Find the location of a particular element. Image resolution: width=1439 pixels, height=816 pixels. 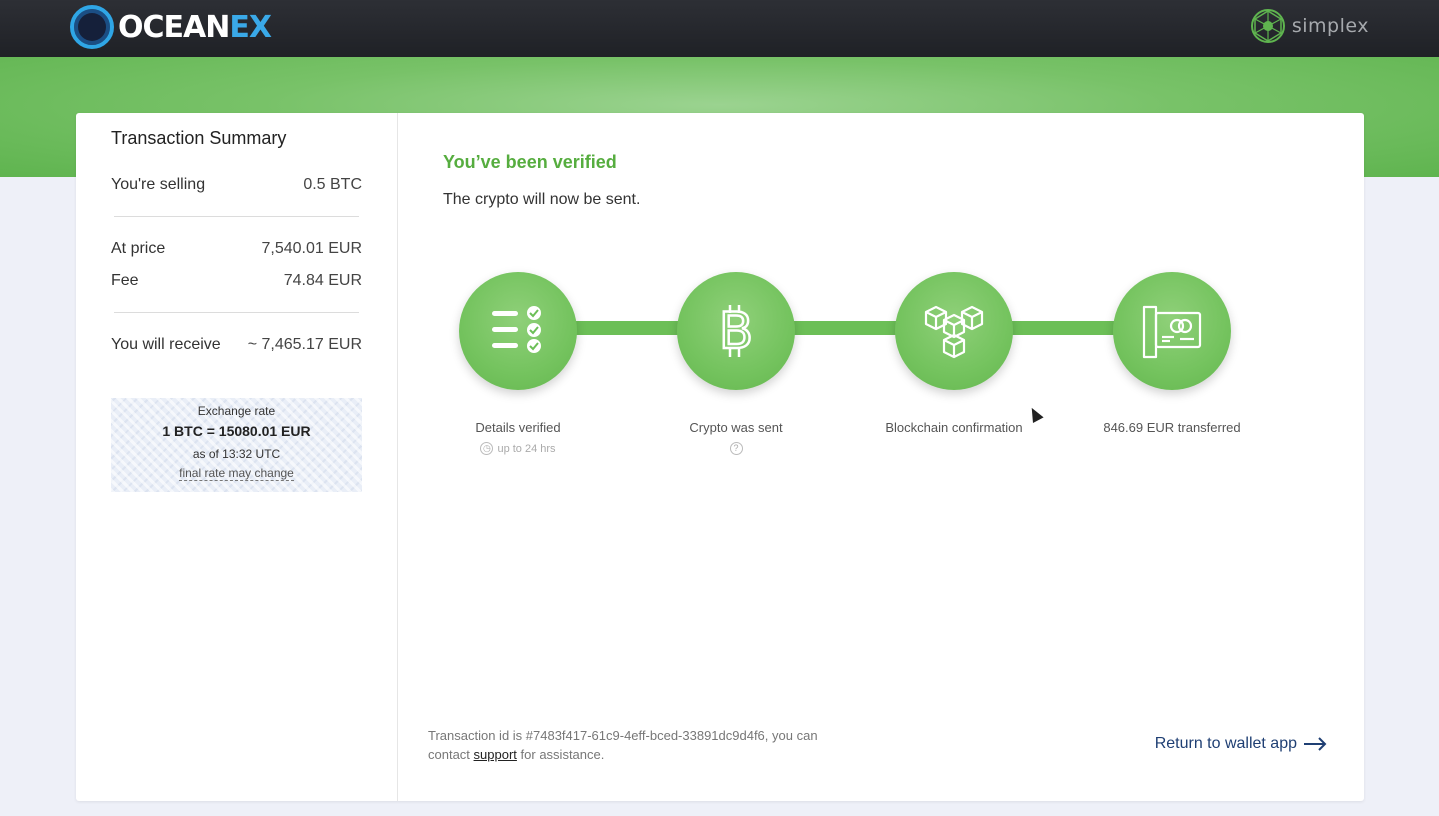

step-label: Crypto was sent is located at coordinates (736, 427).